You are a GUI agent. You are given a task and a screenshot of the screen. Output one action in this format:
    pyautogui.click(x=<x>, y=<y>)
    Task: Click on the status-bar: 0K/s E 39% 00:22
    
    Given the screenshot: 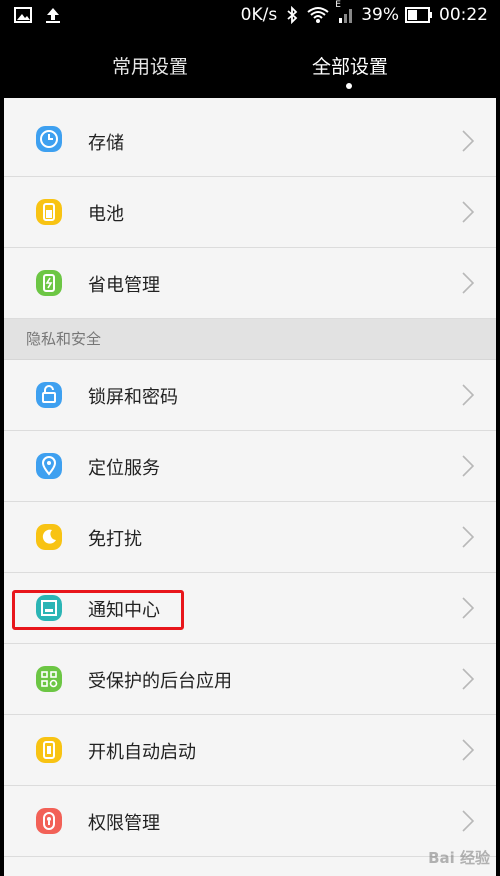 What is the action you would take?
    pyautogui.click(x=250, y=16)
    